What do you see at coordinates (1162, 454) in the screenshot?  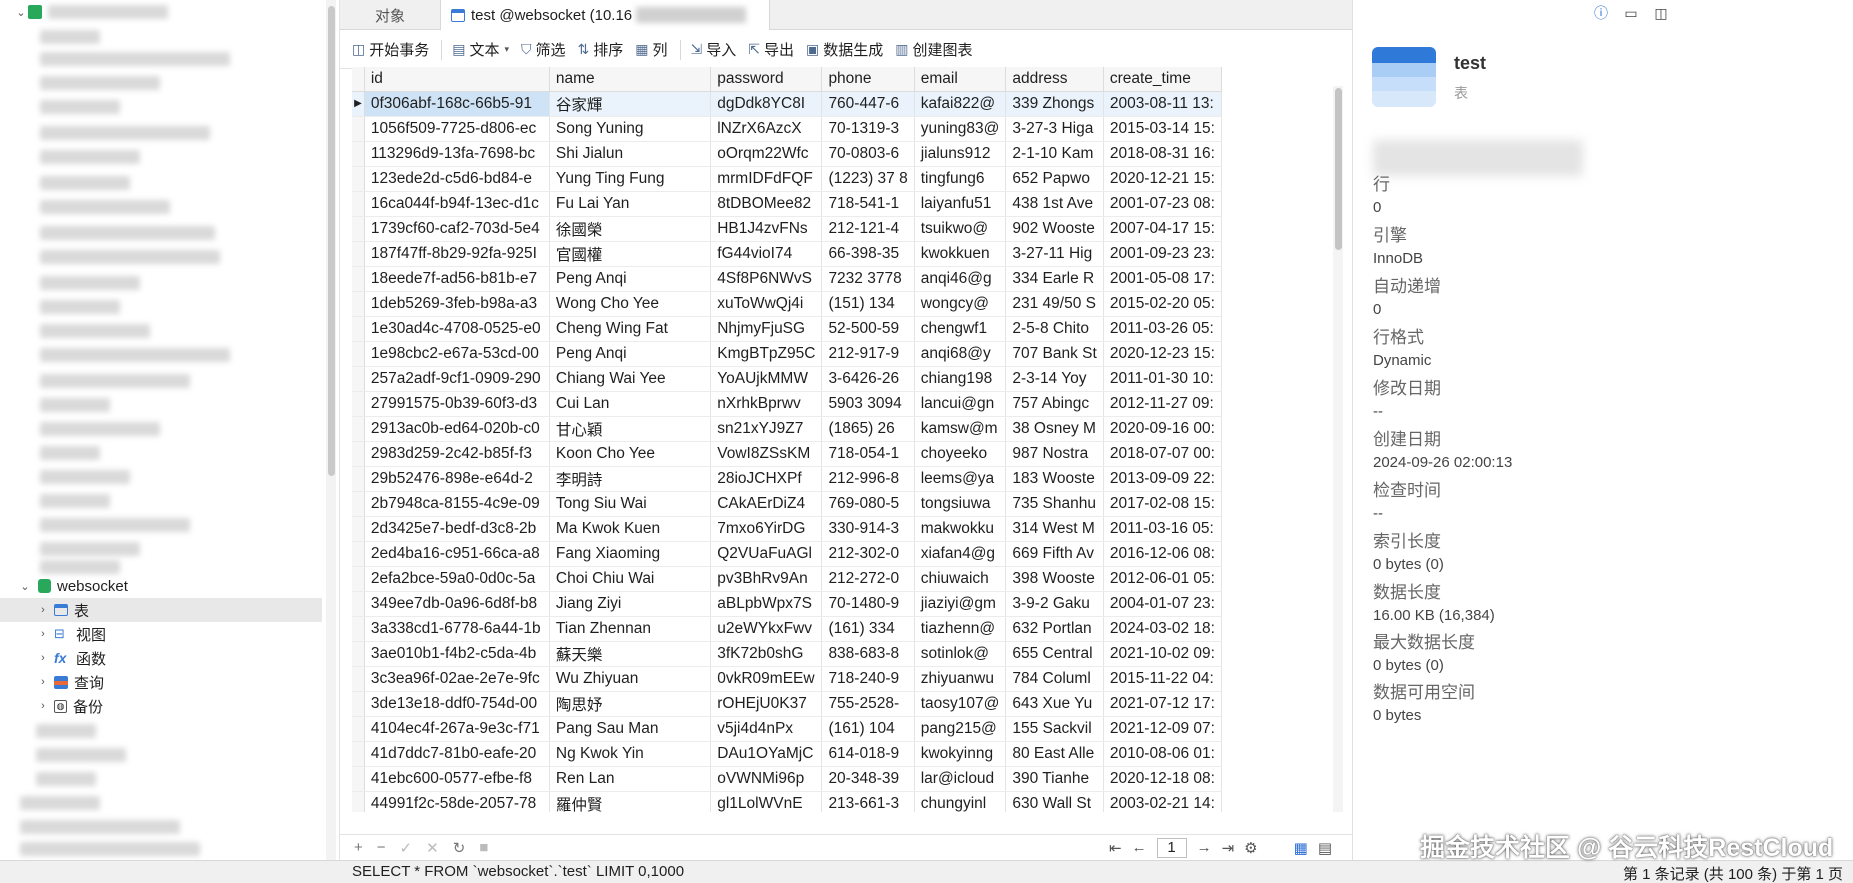 I see `cell-create_time: 2018-07-07 00:` at bounding box center [1162, 454].